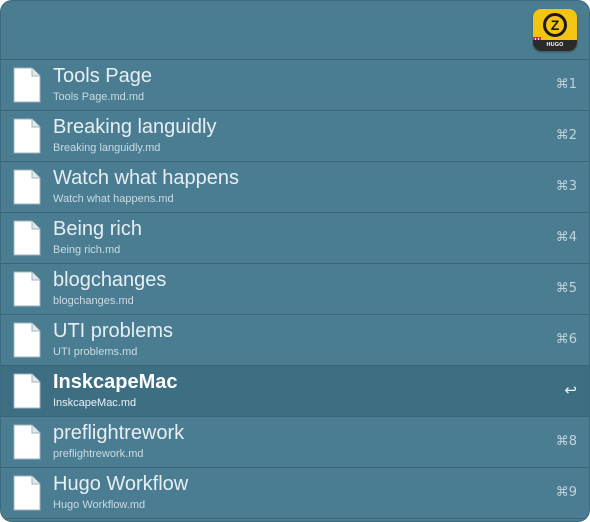 The height and width of the screenshot is (522, 590). Describe the element at coordinates (566, 492) in the screenshot. I see `result-shortcut: ⌘9` at that location.